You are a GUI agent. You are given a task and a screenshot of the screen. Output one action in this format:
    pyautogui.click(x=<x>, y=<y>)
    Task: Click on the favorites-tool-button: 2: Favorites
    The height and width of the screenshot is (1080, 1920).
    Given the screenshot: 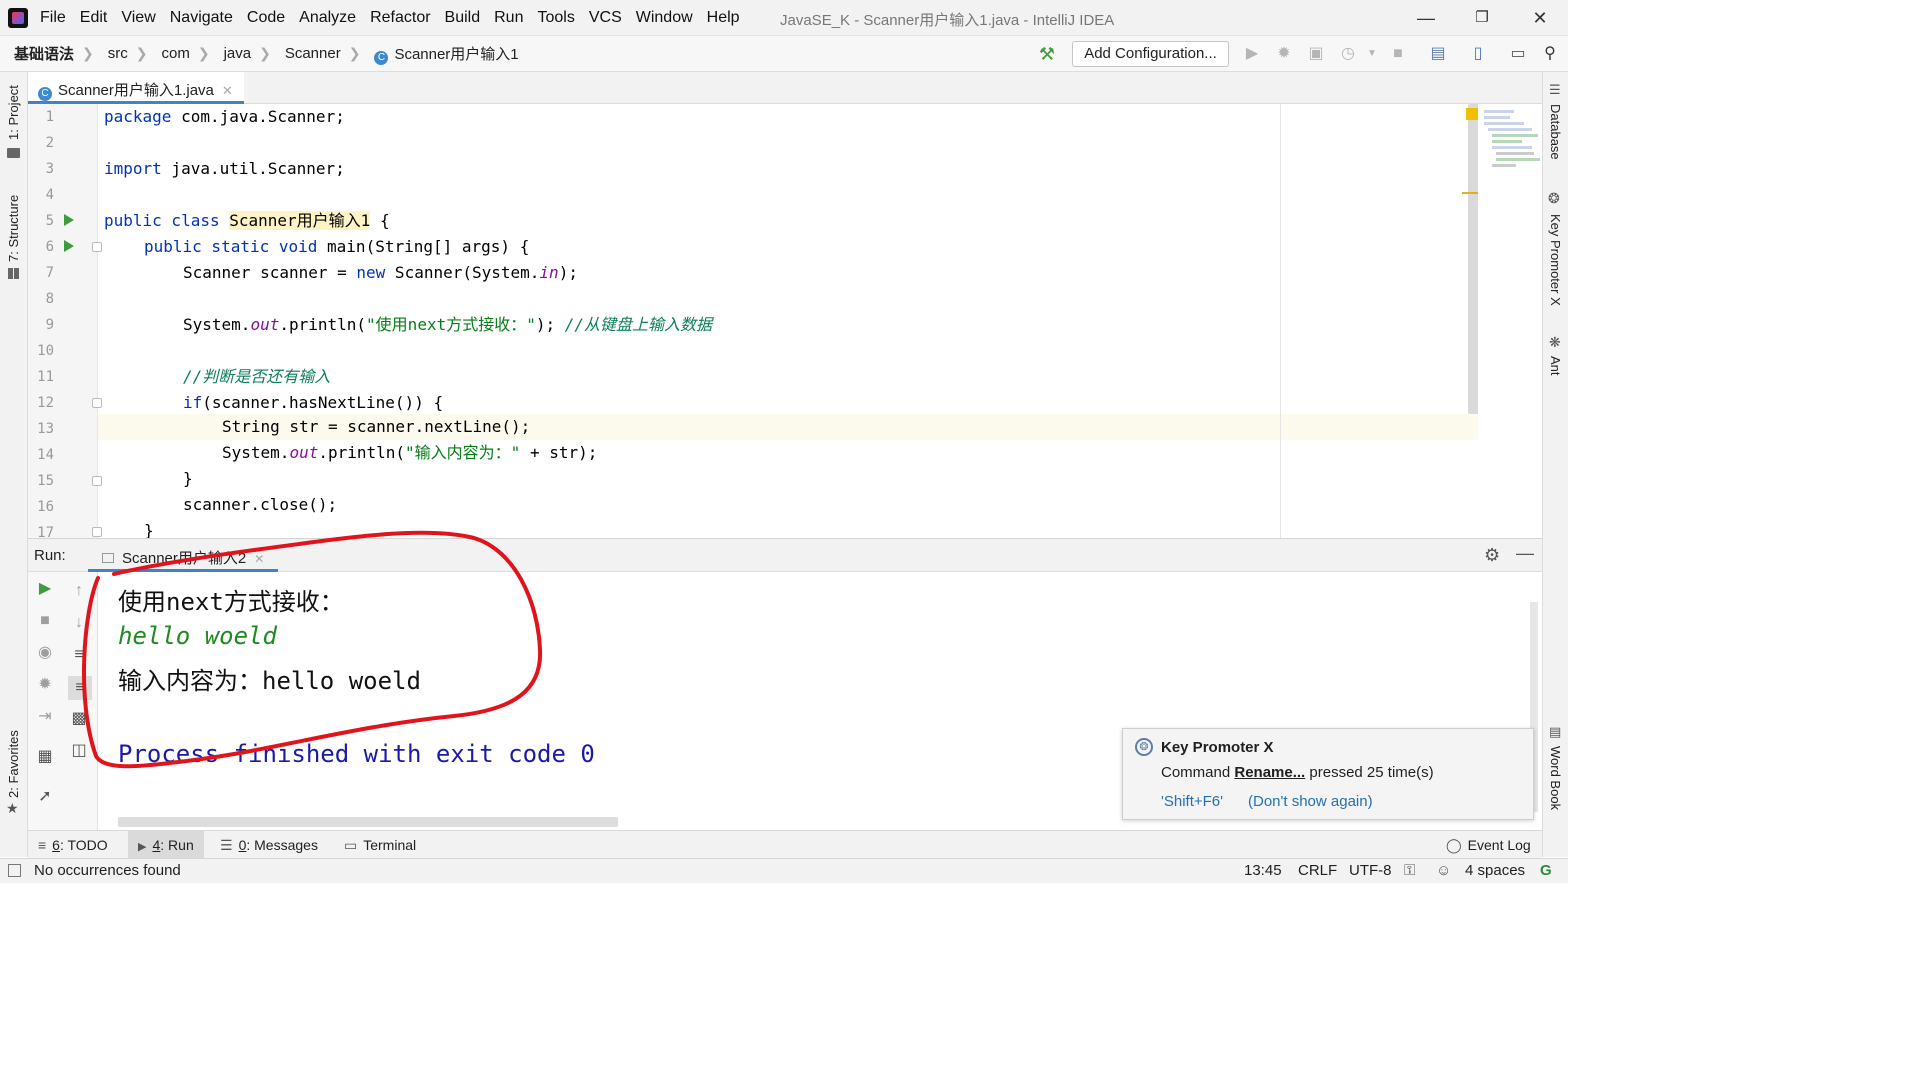 What is the action you would take?
    pyautogui.click(x=13, y=764)
    